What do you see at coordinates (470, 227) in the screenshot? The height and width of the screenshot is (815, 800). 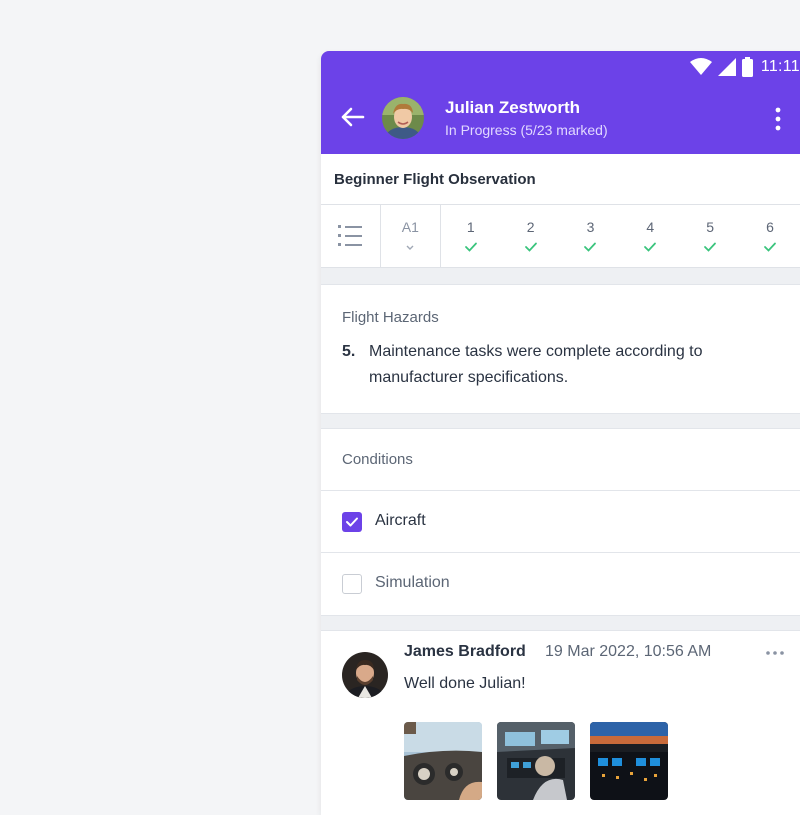 I see `tab-label: 1` at bounding box center [470, 227].